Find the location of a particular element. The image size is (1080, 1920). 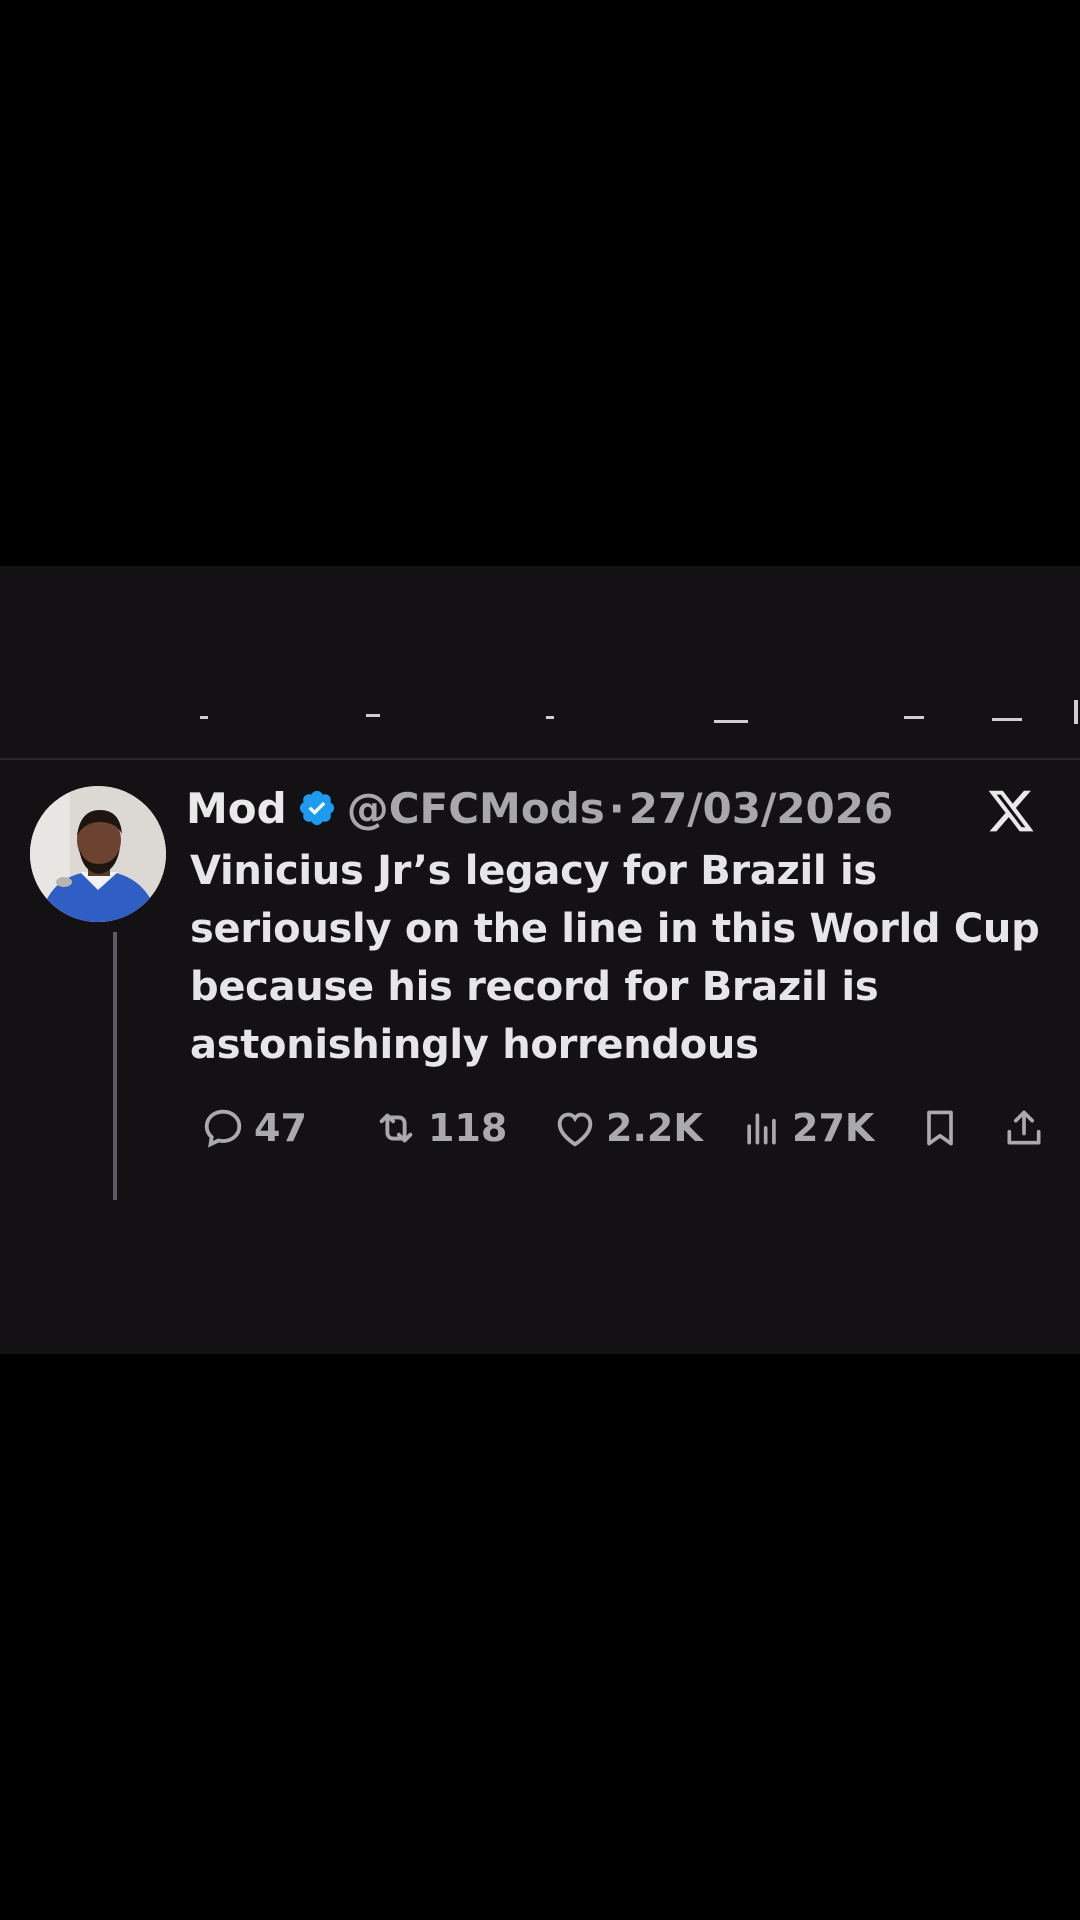

repost-icon is located at coordinates (396, 1128).